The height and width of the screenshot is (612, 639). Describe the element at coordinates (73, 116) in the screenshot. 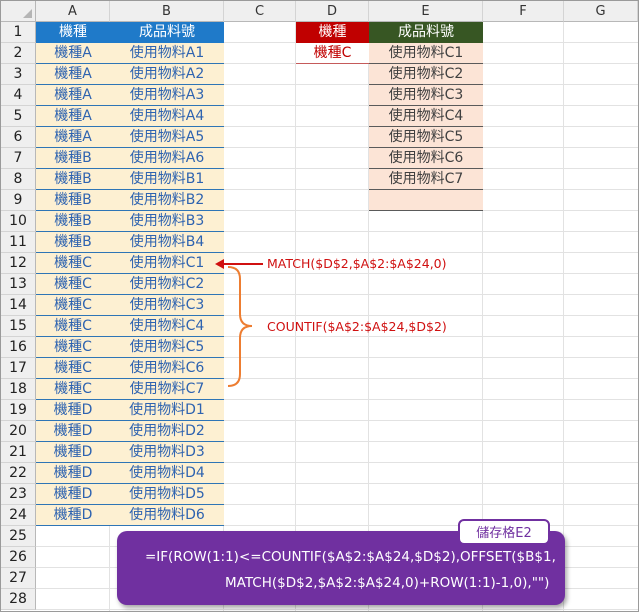

I see `cell-a5: 機種A` at that location.